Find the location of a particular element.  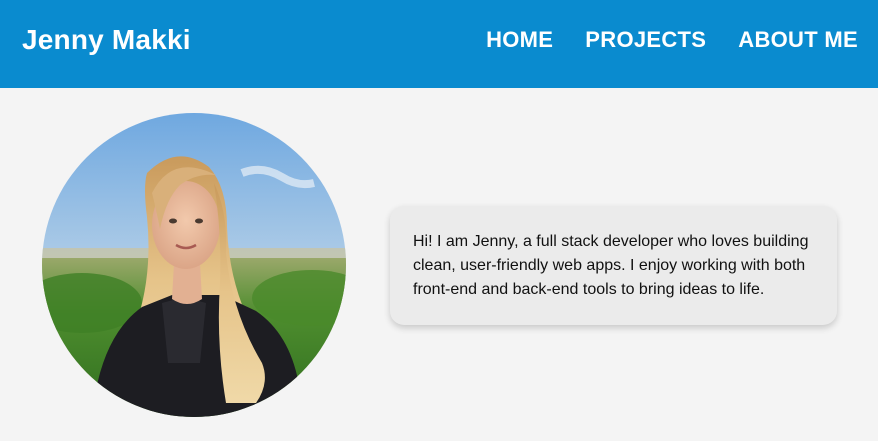

nav-about-me: ABOUT ME is located at coordinates (798, 40).